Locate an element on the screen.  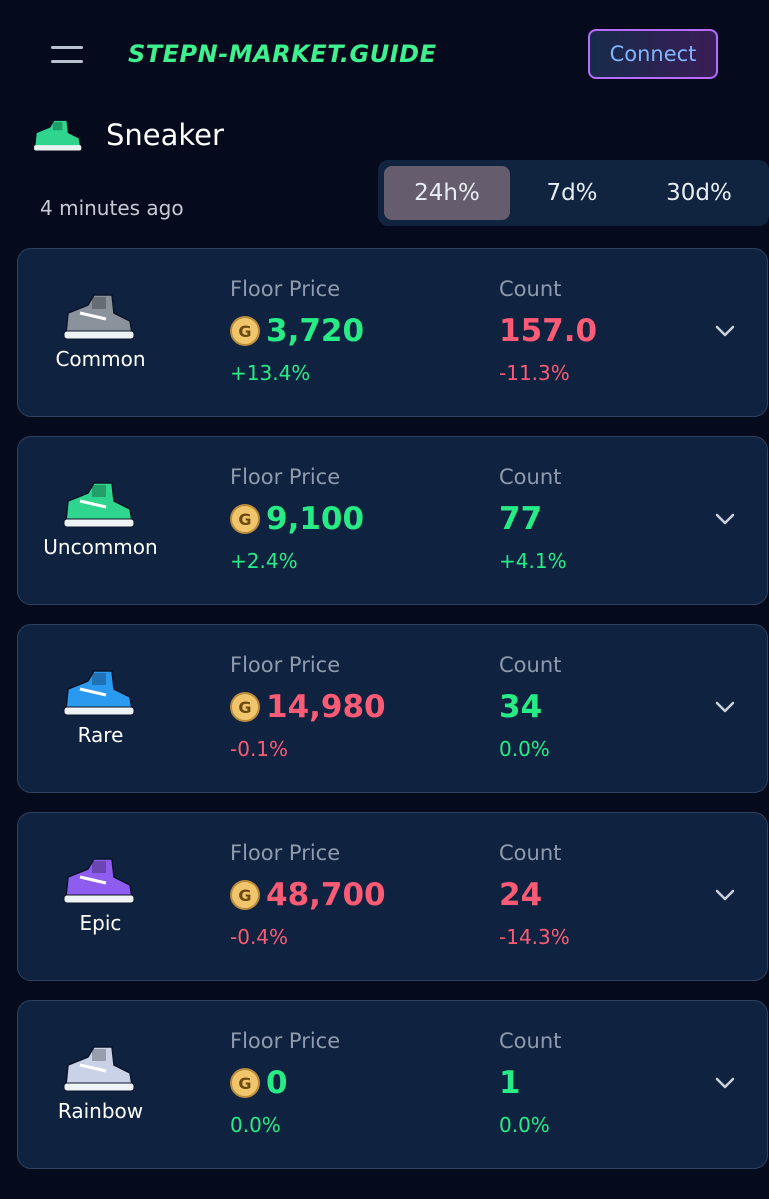
last-updated-text: 4 minutes ago is located at coordinates (112, 208).